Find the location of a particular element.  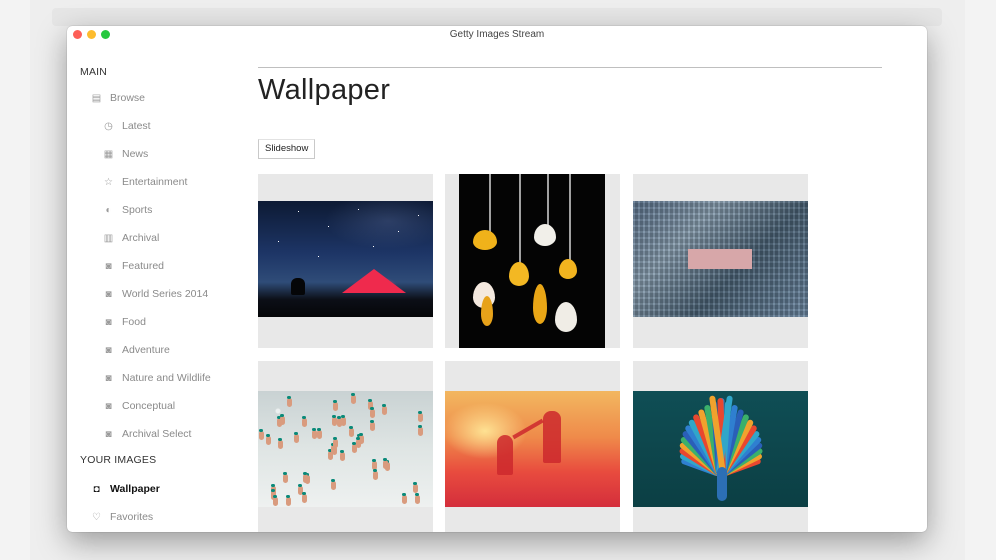

sidebar-item-label: Sports is located at coordinates (137, 210).